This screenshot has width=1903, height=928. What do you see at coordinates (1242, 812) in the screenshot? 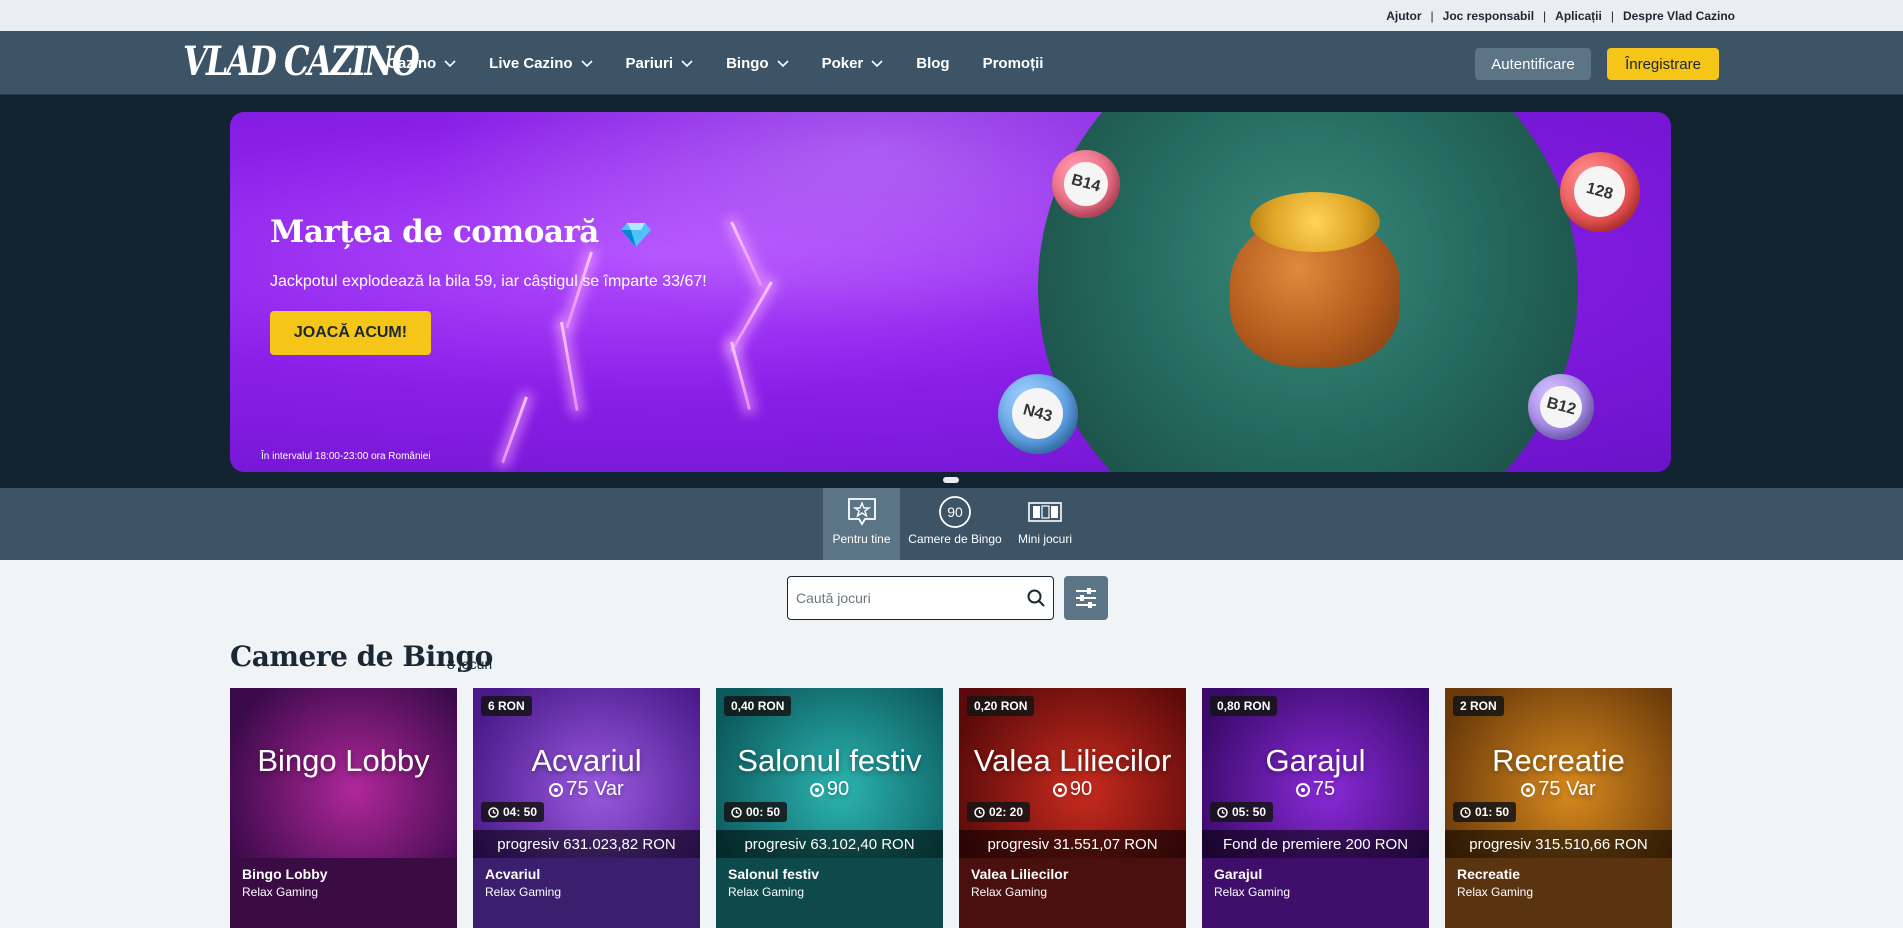
I see `timer-badge: 05: 50` at bounding box center [1242, 812].